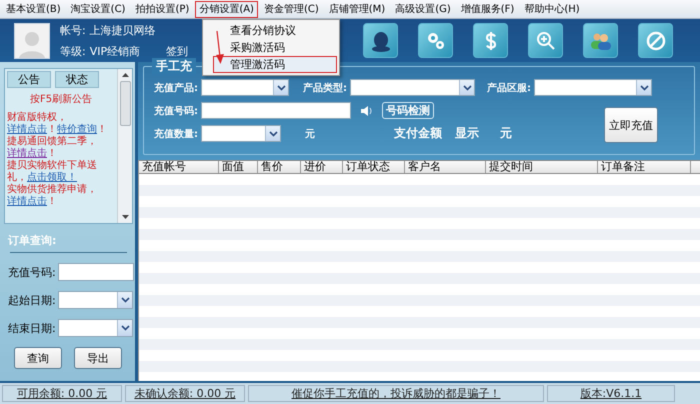  I want to click on field-label: 产品类型:, so click(325, 88).